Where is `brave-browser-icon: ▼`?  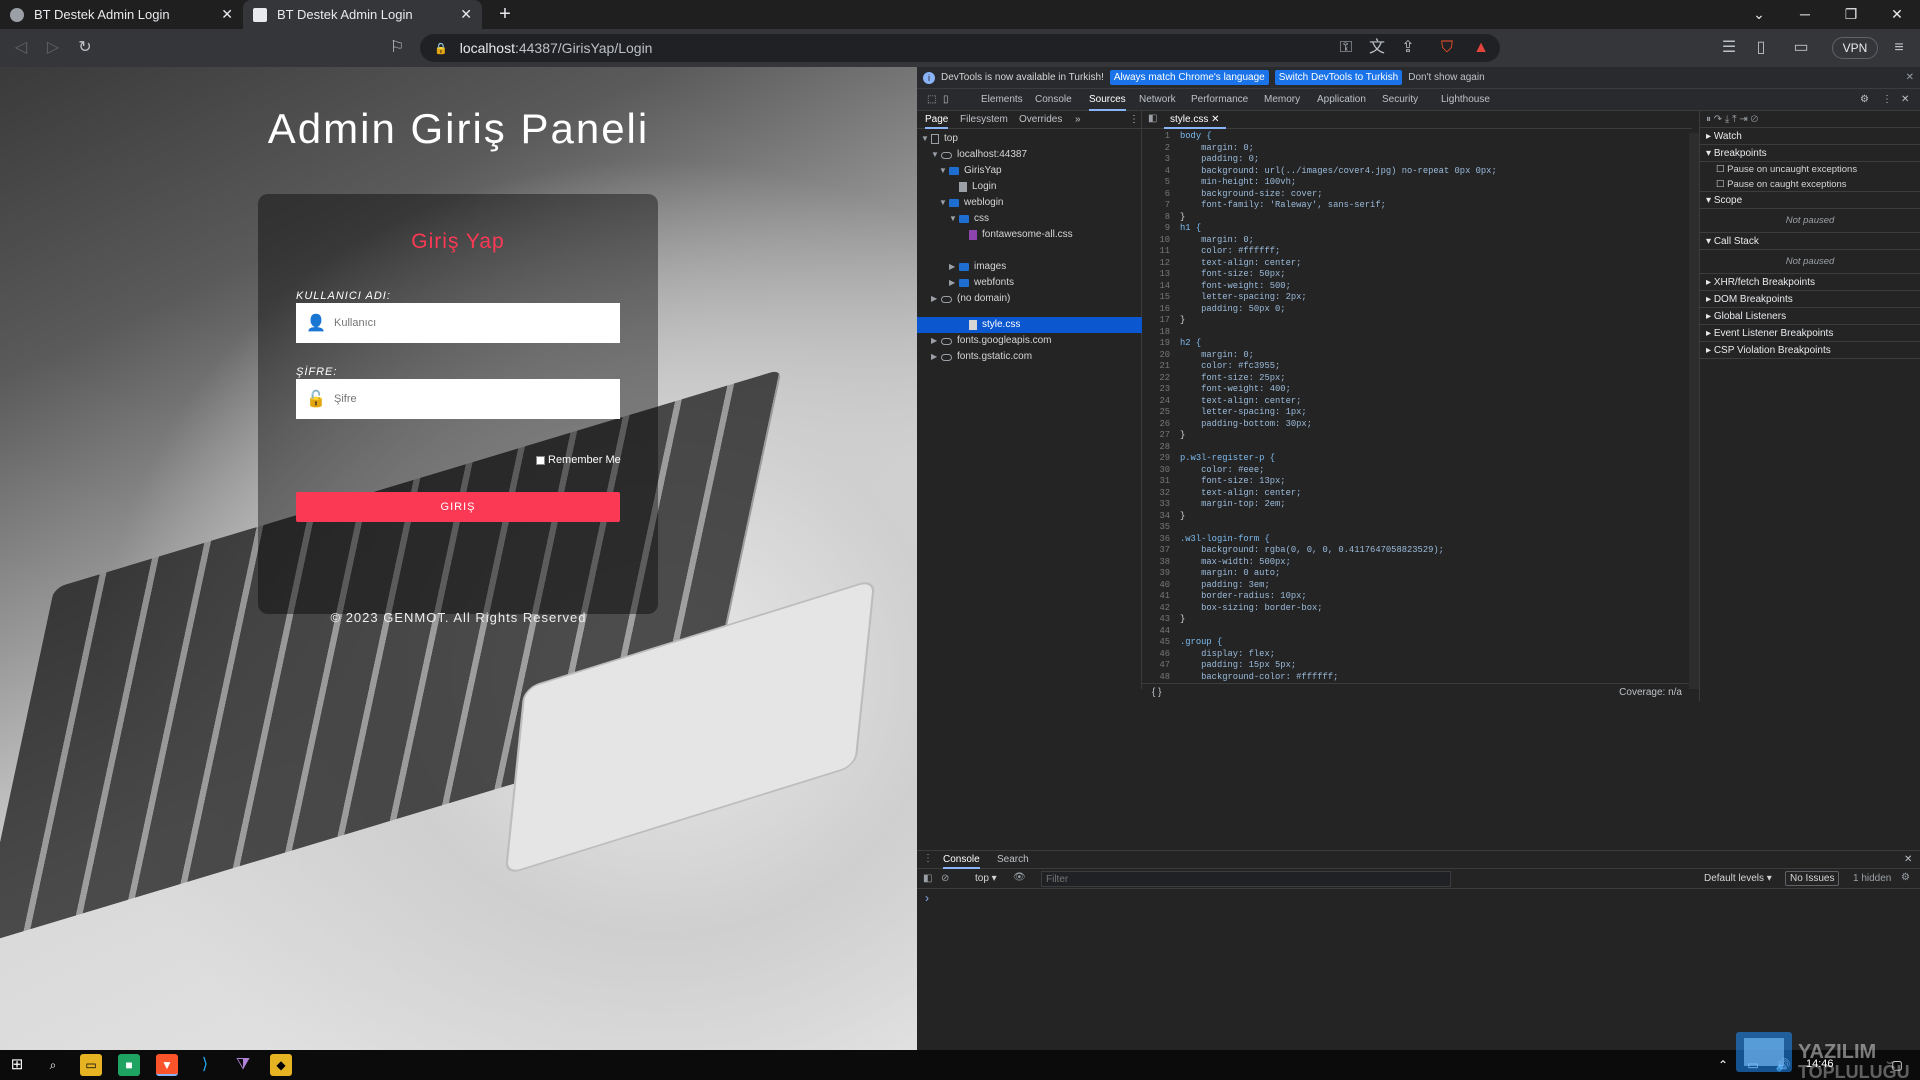 brave-browser-icon: ▼ is located at coordinates (167, 1065).